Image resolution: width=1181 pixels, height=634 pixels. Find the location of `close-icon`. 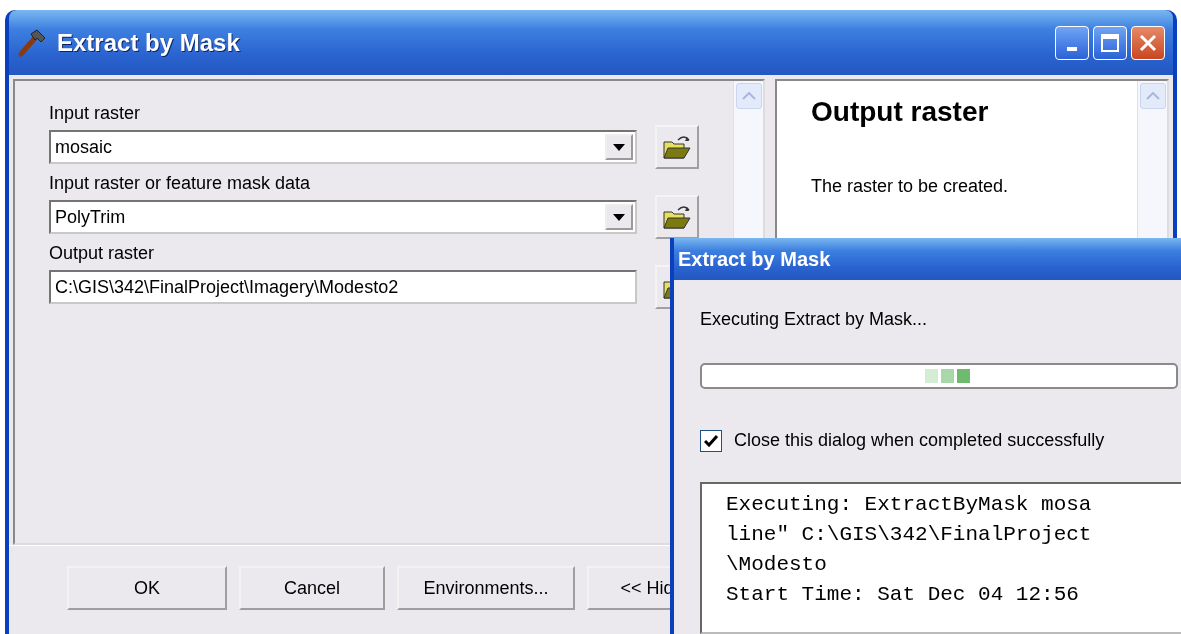

close-icon is located at coordinates (1148, 42).